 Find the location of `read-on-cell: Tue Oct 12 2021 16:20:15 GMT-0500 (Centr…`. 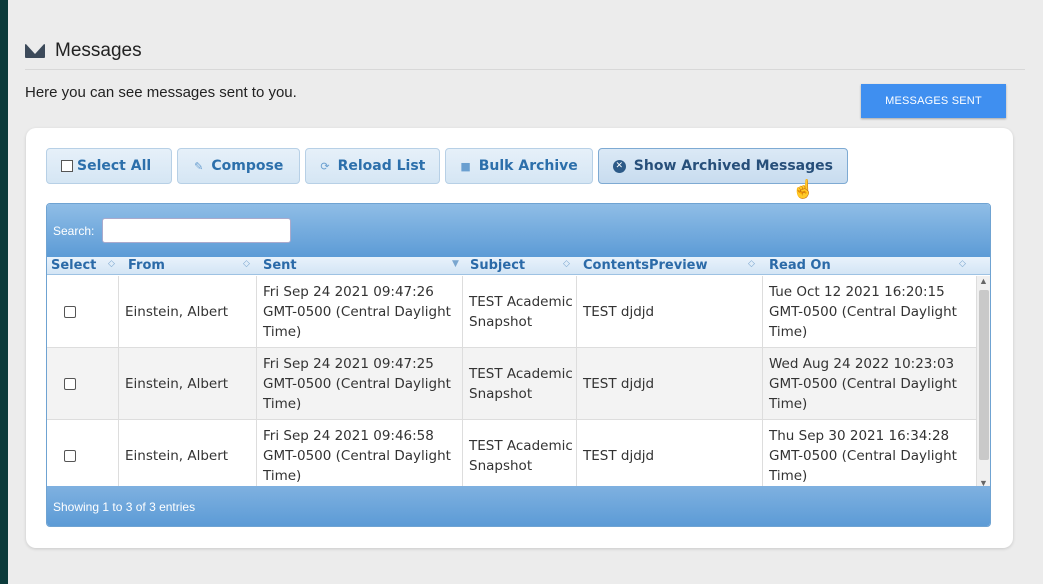

read-on-cell: Tue Oct 12 2021 16:20:15 GMT-0500 (Centr… is located at coordinates (863, 312).